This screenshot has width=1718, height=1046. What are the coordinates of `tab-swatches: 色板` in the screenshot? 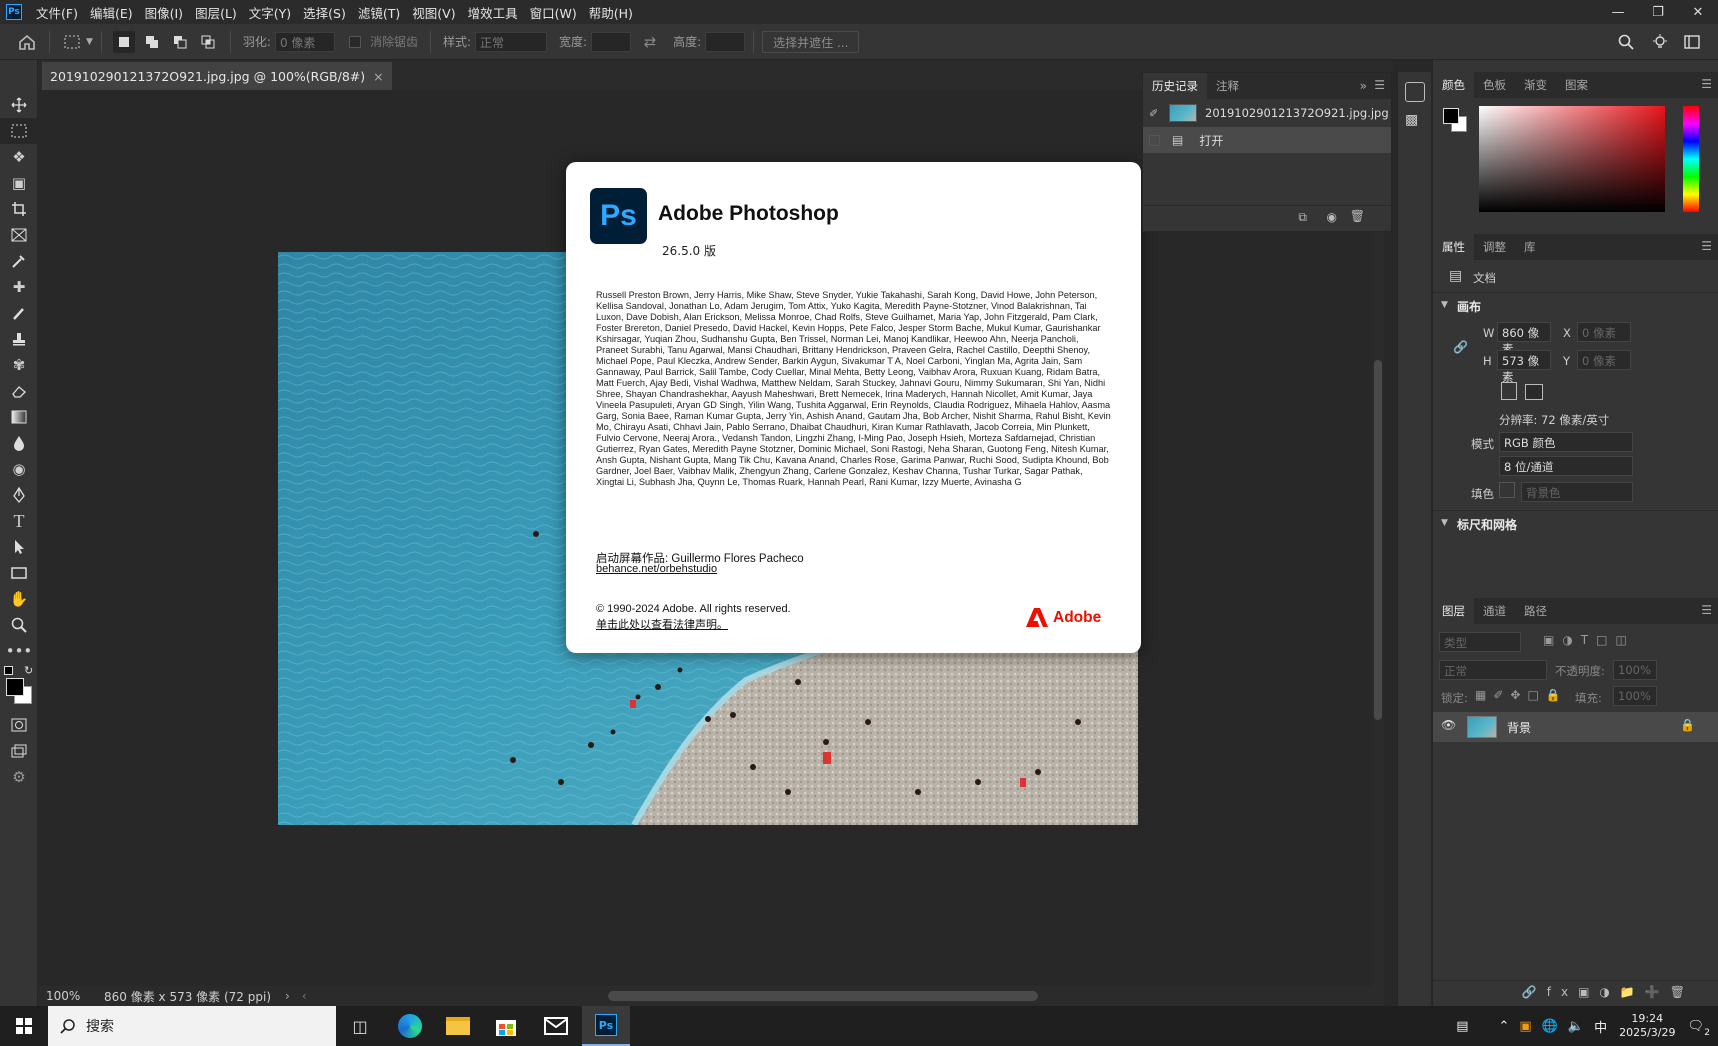 It's located at (1494, 85).